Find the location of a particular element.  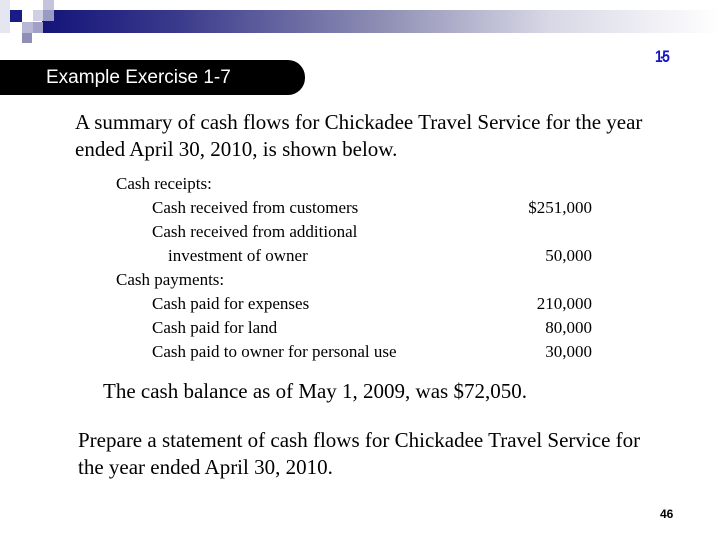

table-row: Cash paid for expenses 210,000 is located at coordinates (356, 304).